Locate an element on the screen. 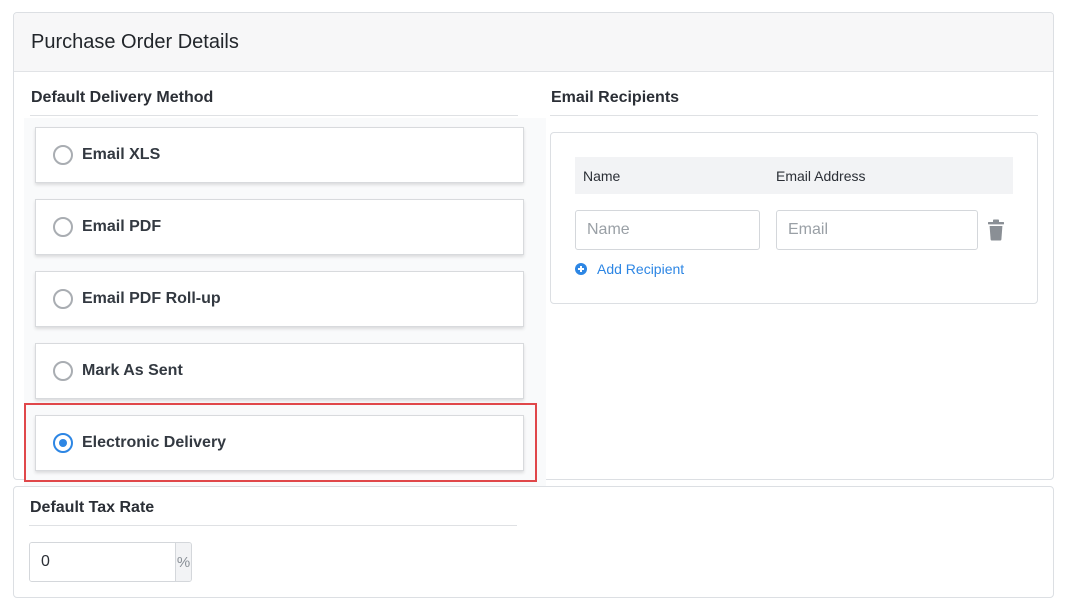 This screenshot has width=1071, height=606. column-header-name: Name is located at coordinates (602, 176).